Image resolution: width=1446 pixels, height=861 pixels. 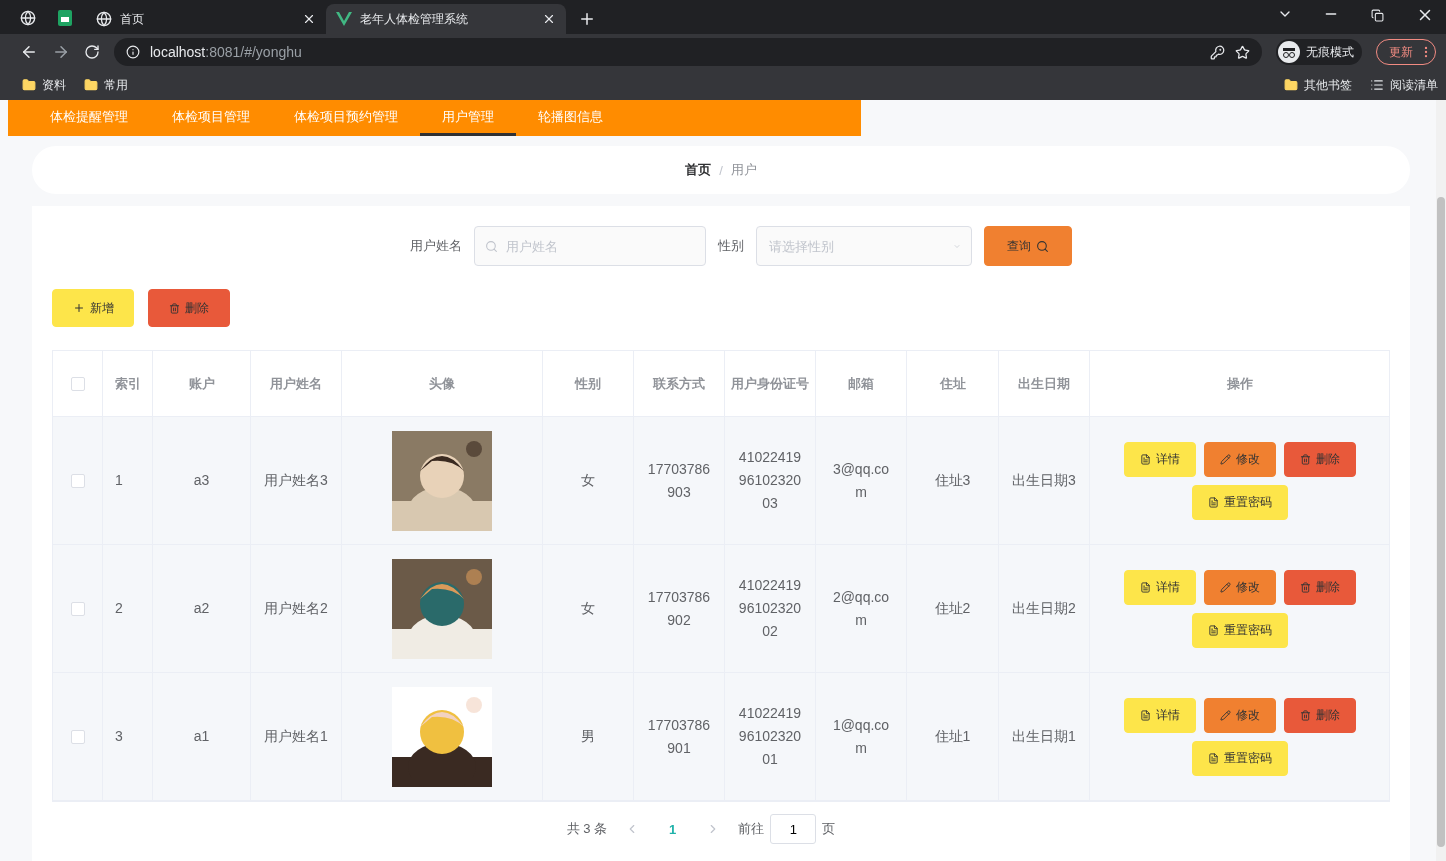 What do you see at coordinates (587, 19) in the screenshot?
I see `new-tab-icon` at bounding box center [587, 19].